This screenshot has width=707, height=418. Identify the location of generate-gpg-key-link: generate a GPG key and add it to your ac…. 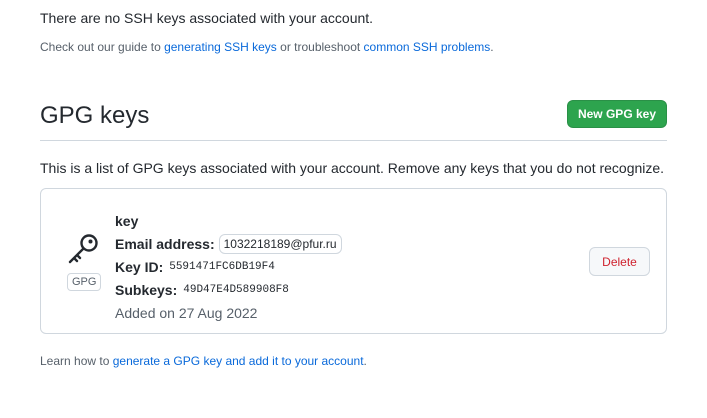
(238, 361).